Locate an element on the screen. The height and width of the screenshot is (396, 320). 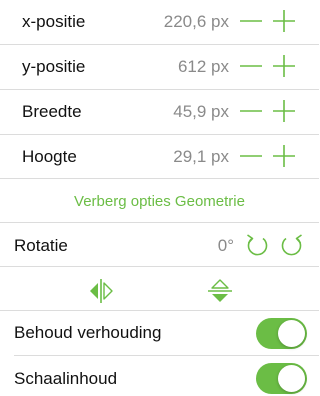
geometry-label: x-positie is located at coordinates (54, 21).